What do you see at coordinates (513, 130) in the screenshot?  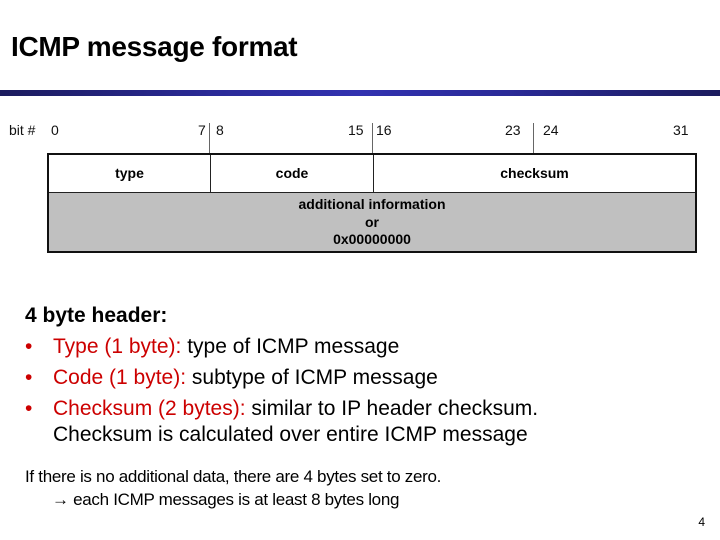 I see `bit-number: 23` at bounding box center [513, 130].